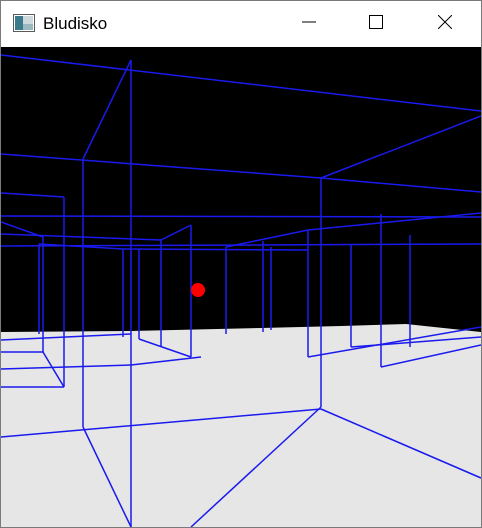 This screenshot has width=482, height=528. What do you see at coordinates (198, 290) in the screenshot?
I see `player-marker` at bounding box center [198, 290].